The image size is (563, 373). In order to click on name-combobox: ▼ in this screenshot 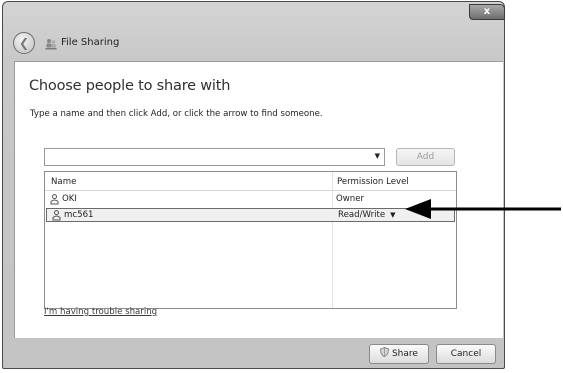, I will do `click(214, 157)`.